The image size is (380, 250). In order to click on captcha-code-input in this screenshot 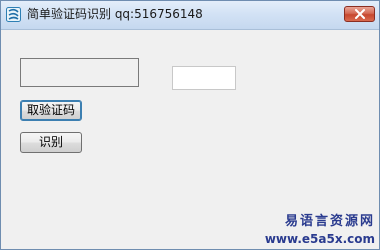, I will do `click(204, 78)`.